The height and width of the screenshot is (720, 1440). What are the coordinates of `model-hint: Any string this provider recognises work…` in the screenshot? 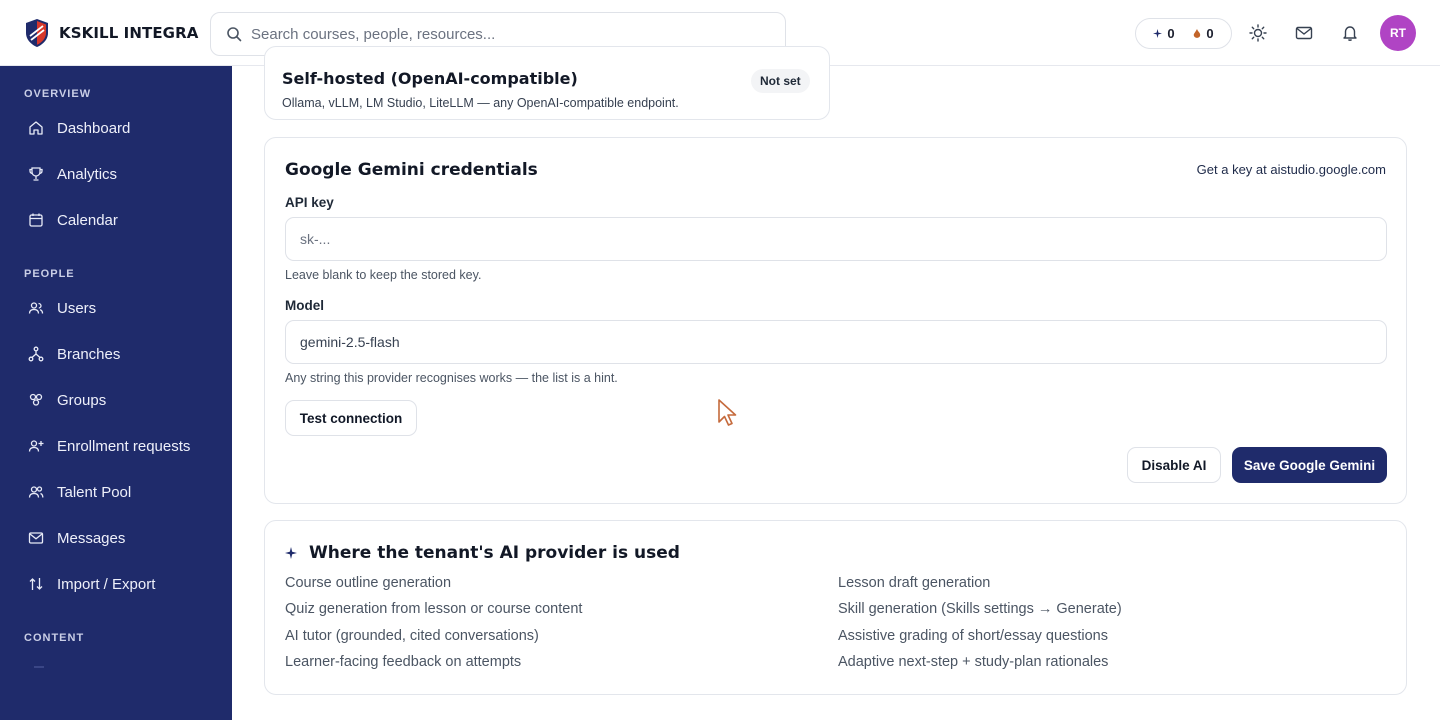 It's located at (451, 378).